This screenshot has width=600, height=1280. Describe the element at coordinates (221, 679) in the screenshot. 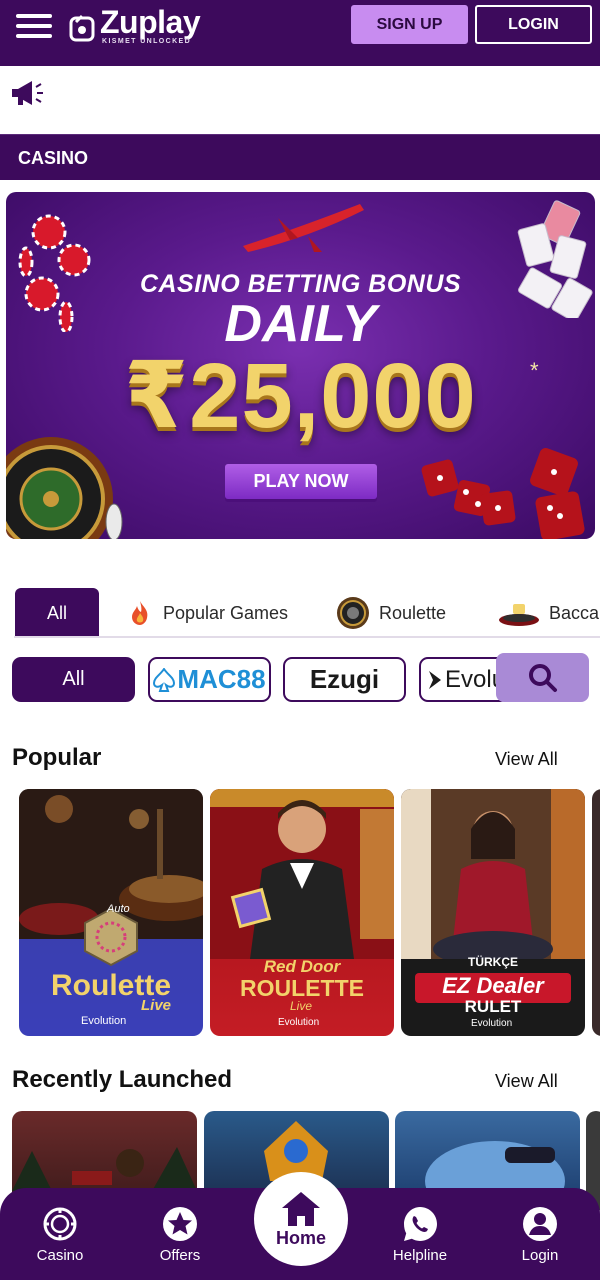

I see `provider-label: MAC88` at that location.